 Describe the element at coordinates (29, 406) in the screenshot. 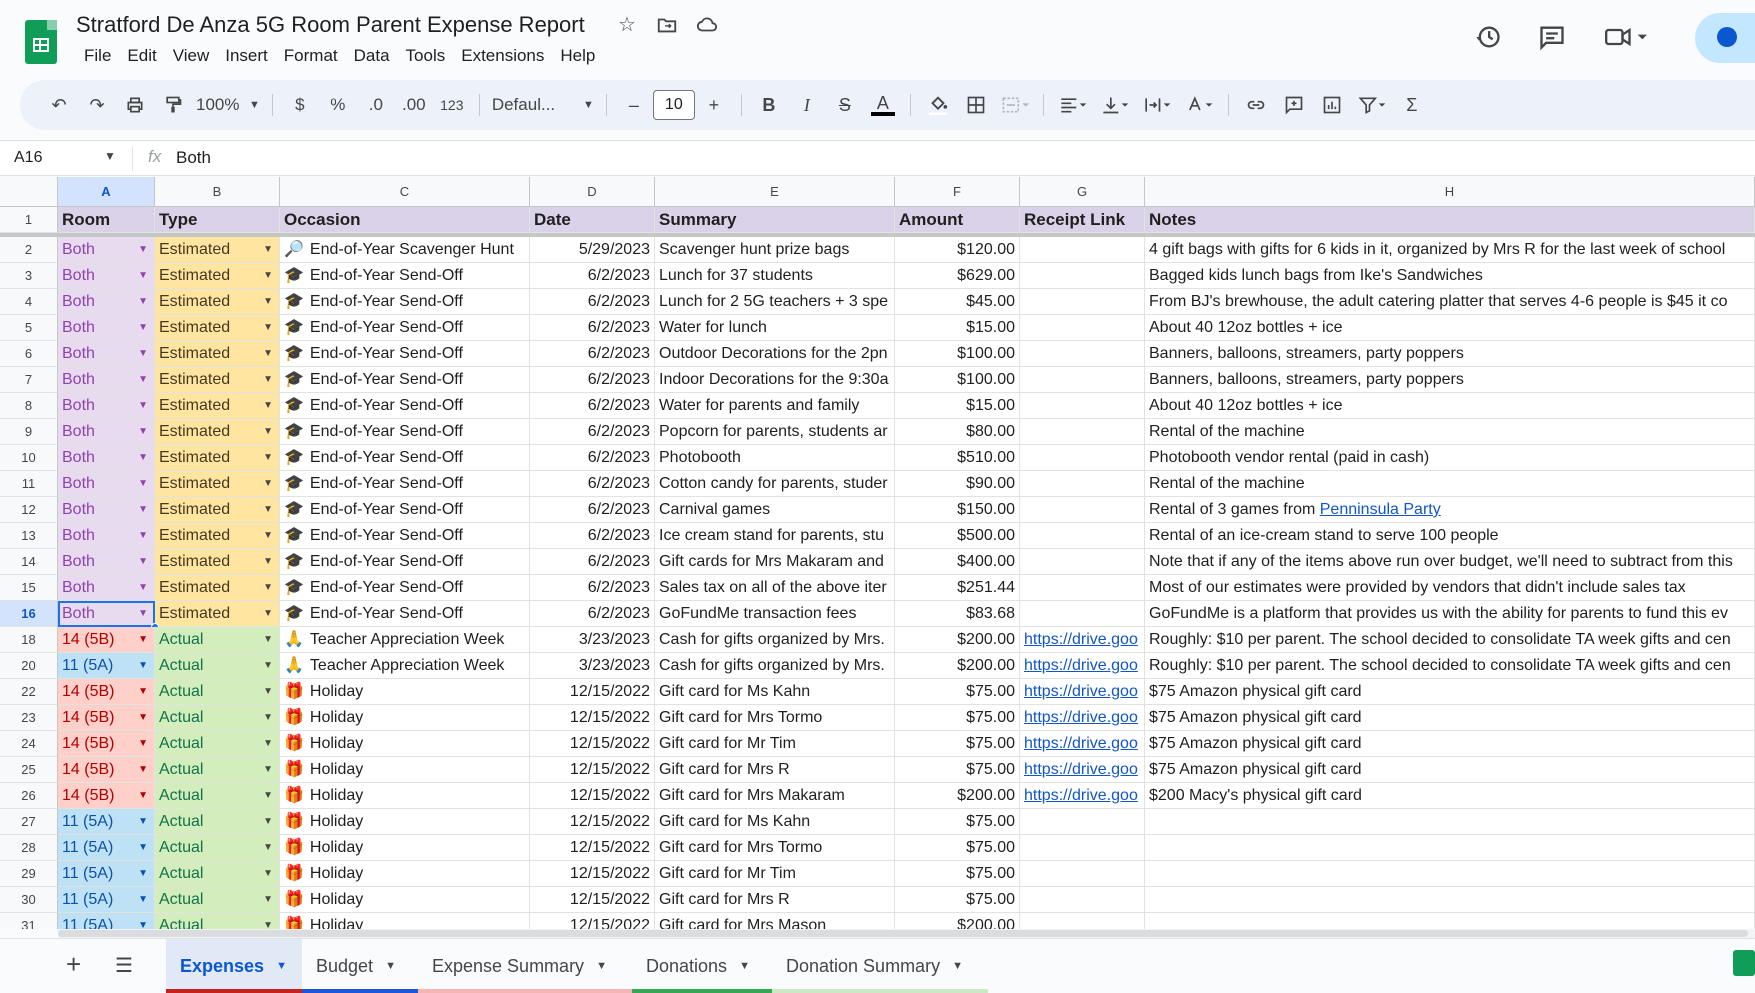

I see `row-header: 8` at that location.